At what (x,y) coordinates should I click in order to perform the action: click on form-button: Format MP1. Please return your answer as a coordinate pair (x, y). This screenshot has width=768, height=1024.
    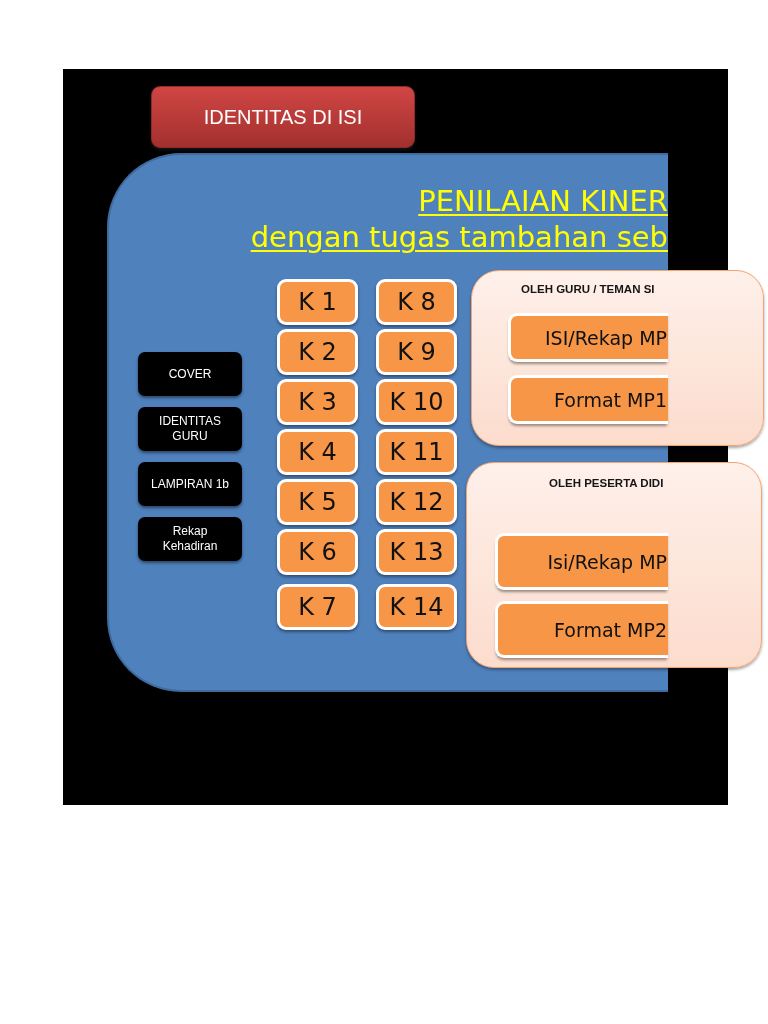
    Looking at the image, I should click on (588, 399).